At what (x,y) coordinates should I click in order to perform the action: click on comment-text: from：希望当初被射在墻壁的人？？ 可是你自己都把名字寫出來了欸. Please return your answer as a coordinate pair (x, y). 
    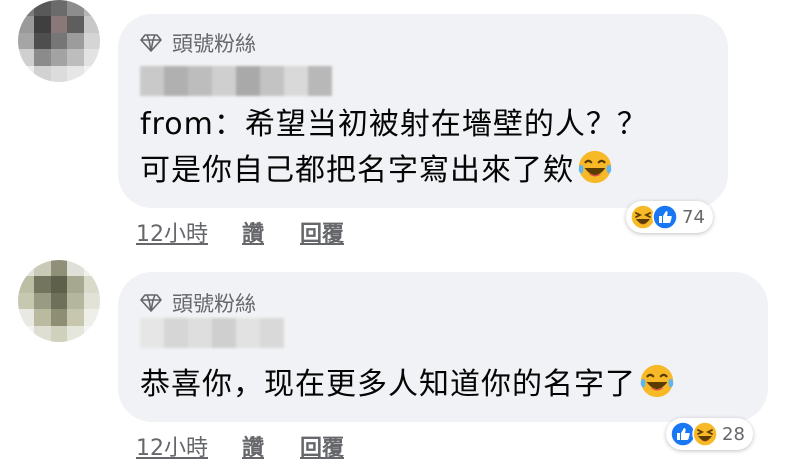
    Looking at the image, I should click on (394, 148).